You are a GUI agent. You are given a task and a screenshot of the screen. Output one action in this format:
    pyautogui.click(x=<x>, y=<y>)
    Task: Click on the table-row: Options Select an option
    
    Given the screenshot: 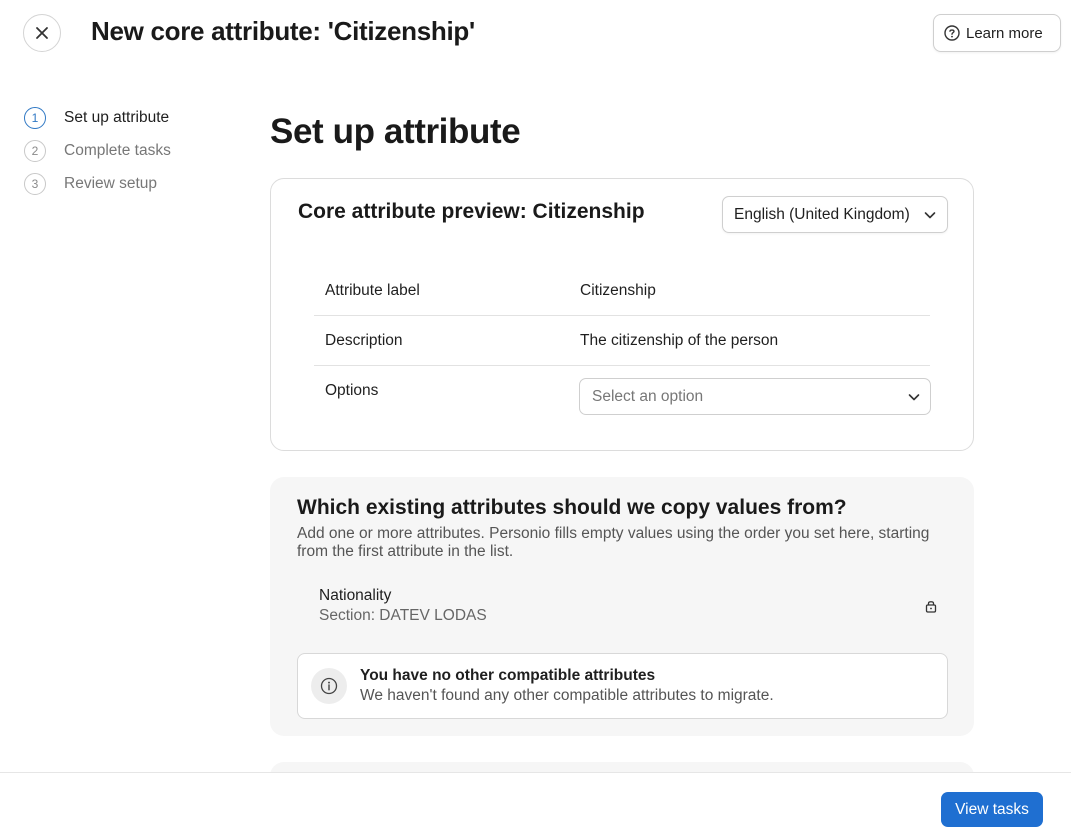 What is the action you would take?
    pyautogui.click(x=622, y=391)
    